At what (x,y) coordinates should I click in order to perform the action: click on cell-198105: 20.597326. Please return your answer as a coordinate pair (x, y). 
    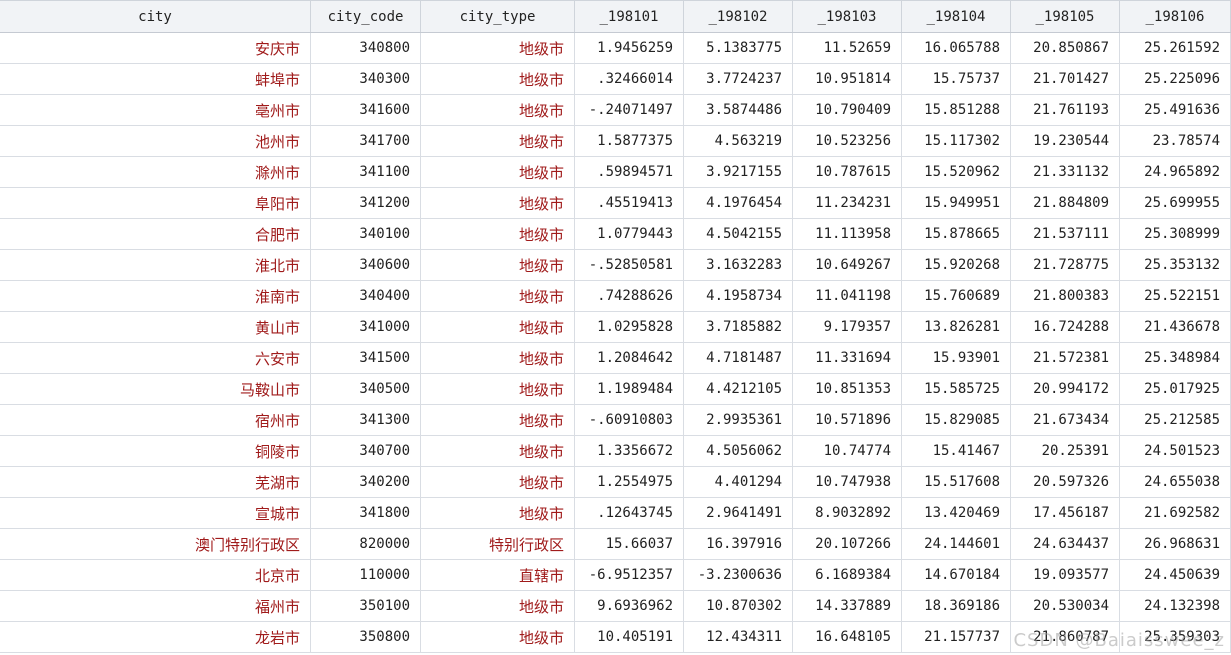
    Looking at the image, I should click on (1065, 482).